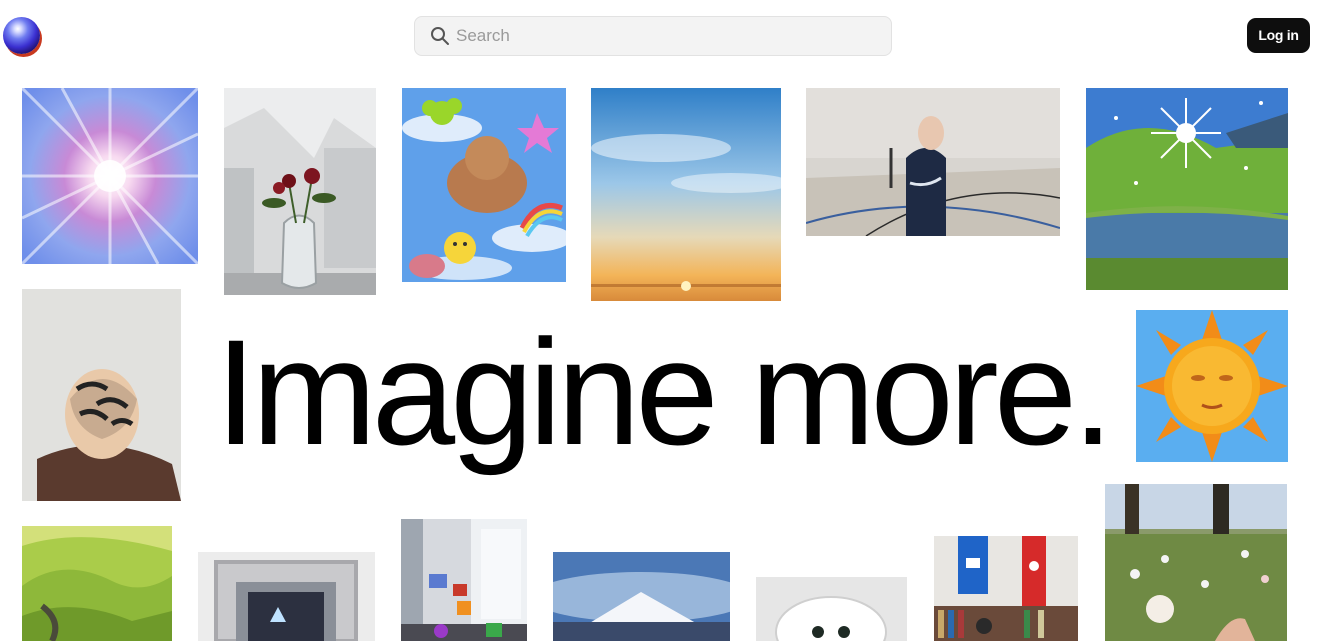 Image resolution: width=1324 pixels, height=641 pixels. Describe the element at coordinates (286, 596) in the screenshot. I see `chrome-frame-image` at that location.